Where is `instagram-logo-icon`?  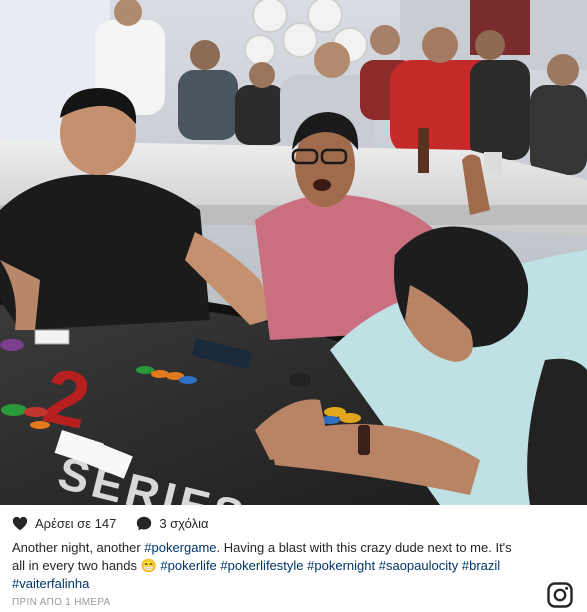 instagram-logo-icon is located at coordinates (560, 595).